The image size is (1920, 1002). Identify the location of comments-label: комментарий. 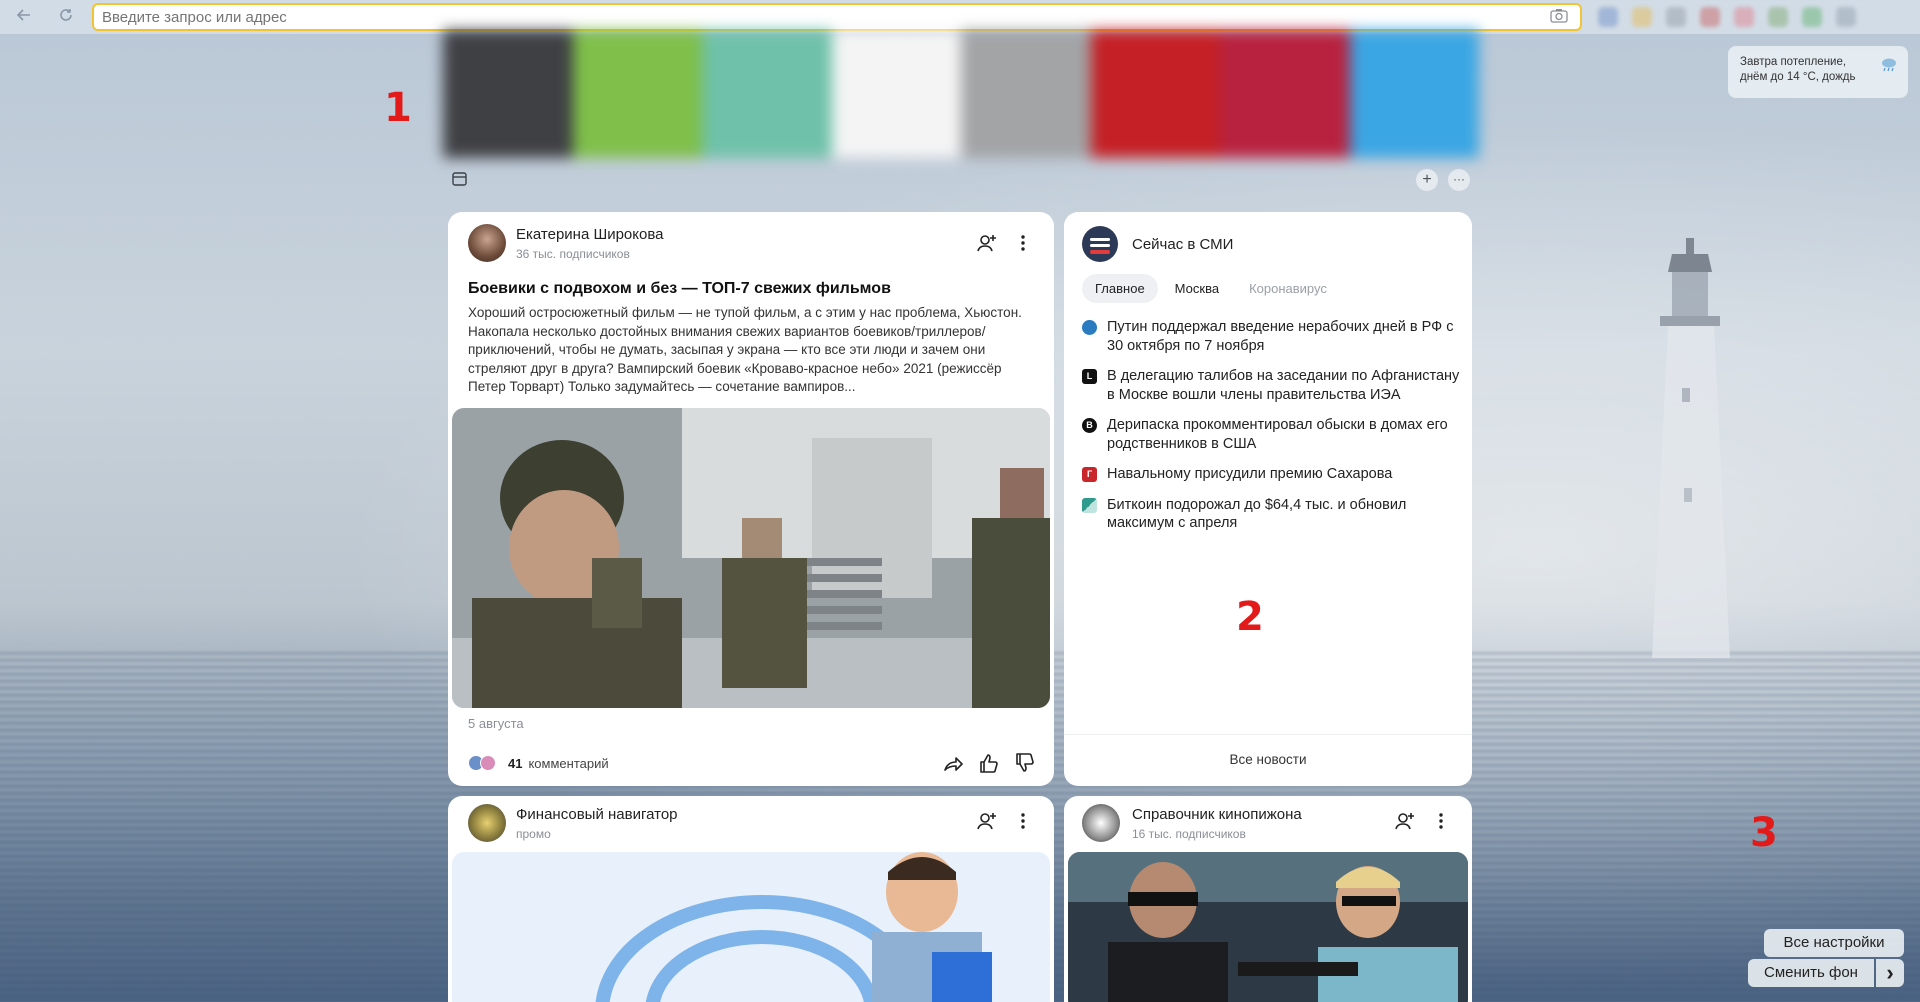
(568, 763).